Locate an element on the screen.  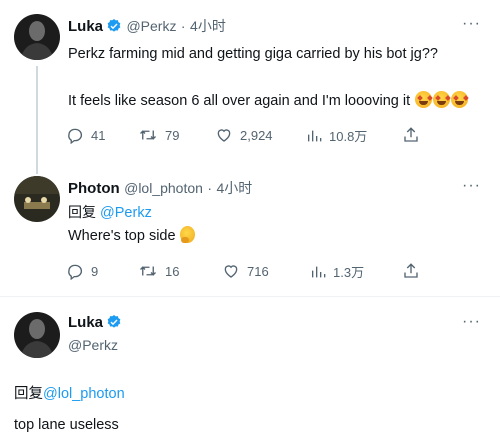
tweet-divider is located at coordinates (250, 296).